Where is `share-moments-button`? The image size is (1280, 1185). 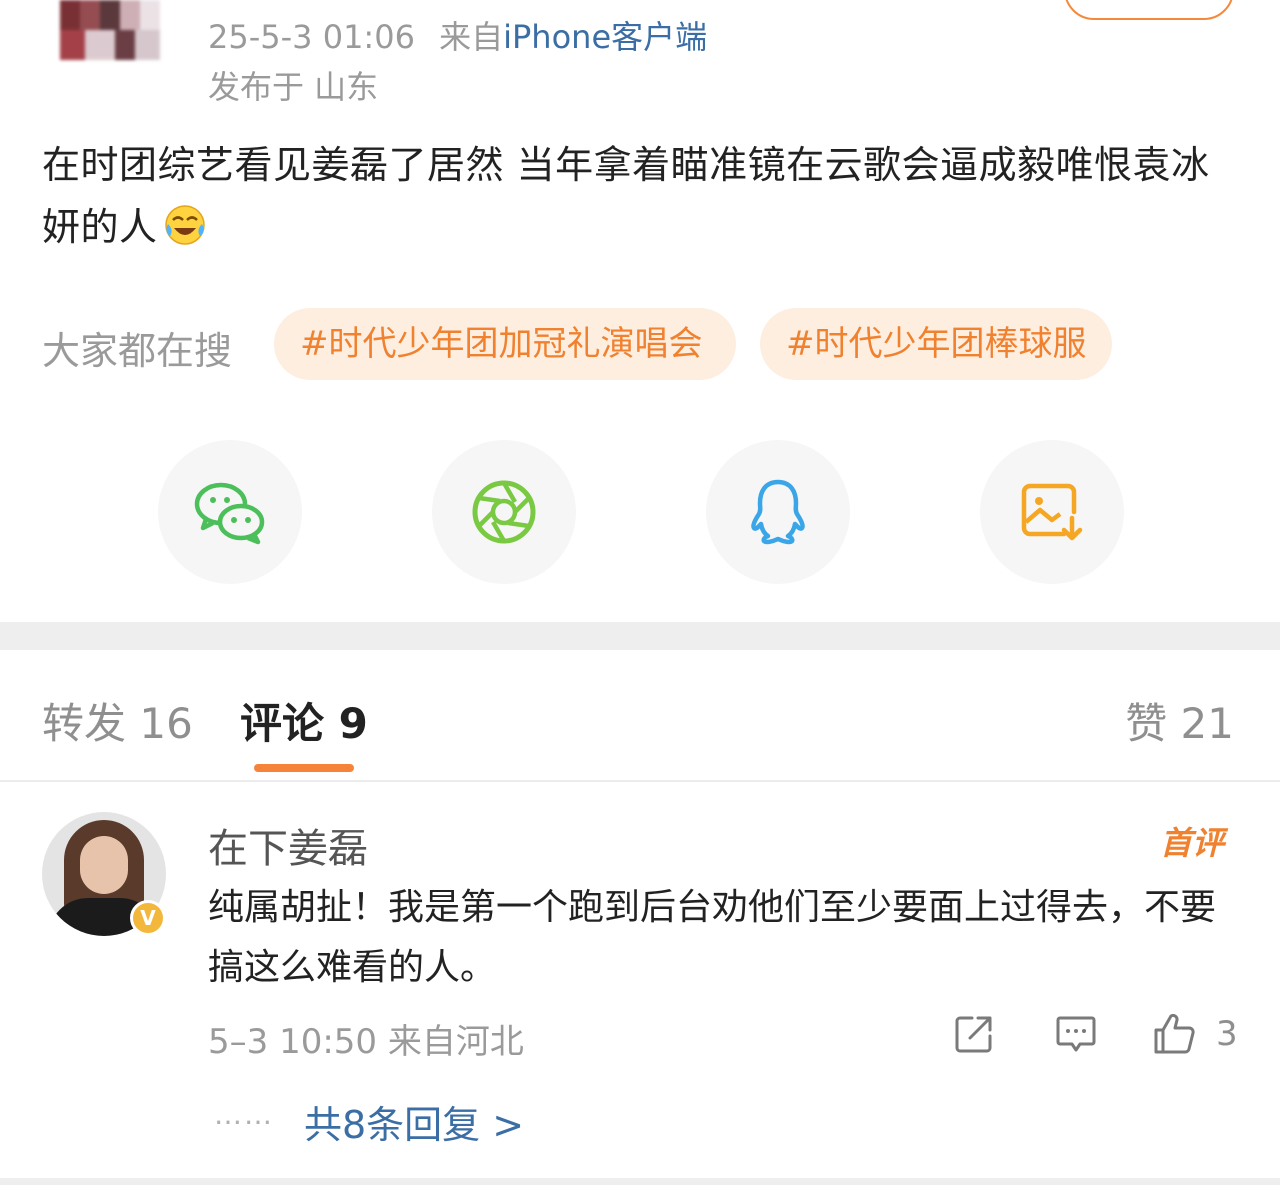 share-moments-button is located at coordinates (504, 512).